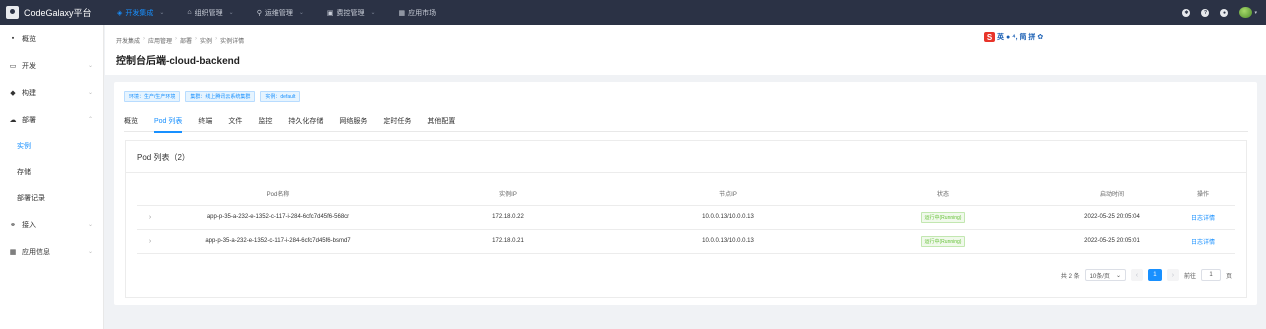 Image resolution: width=1266 pixels, height=329 pixels. I want to click on prev-page-button: ‹, so click(1136, 275).